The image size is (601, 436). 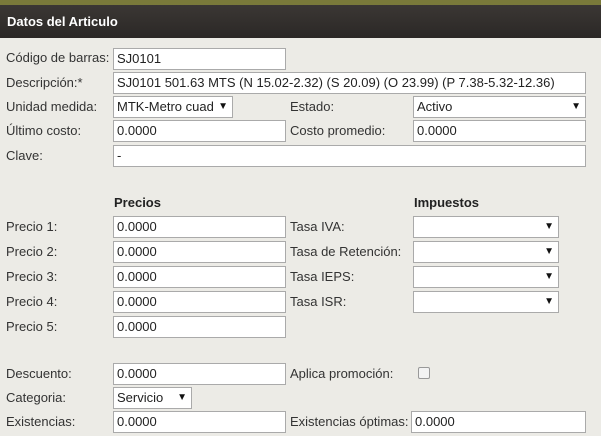 What do you see at coordinates (165, 106) in the screenshot?
I see `unidad-value: MTK-Metro cuad` at bounding box center [165, 106].